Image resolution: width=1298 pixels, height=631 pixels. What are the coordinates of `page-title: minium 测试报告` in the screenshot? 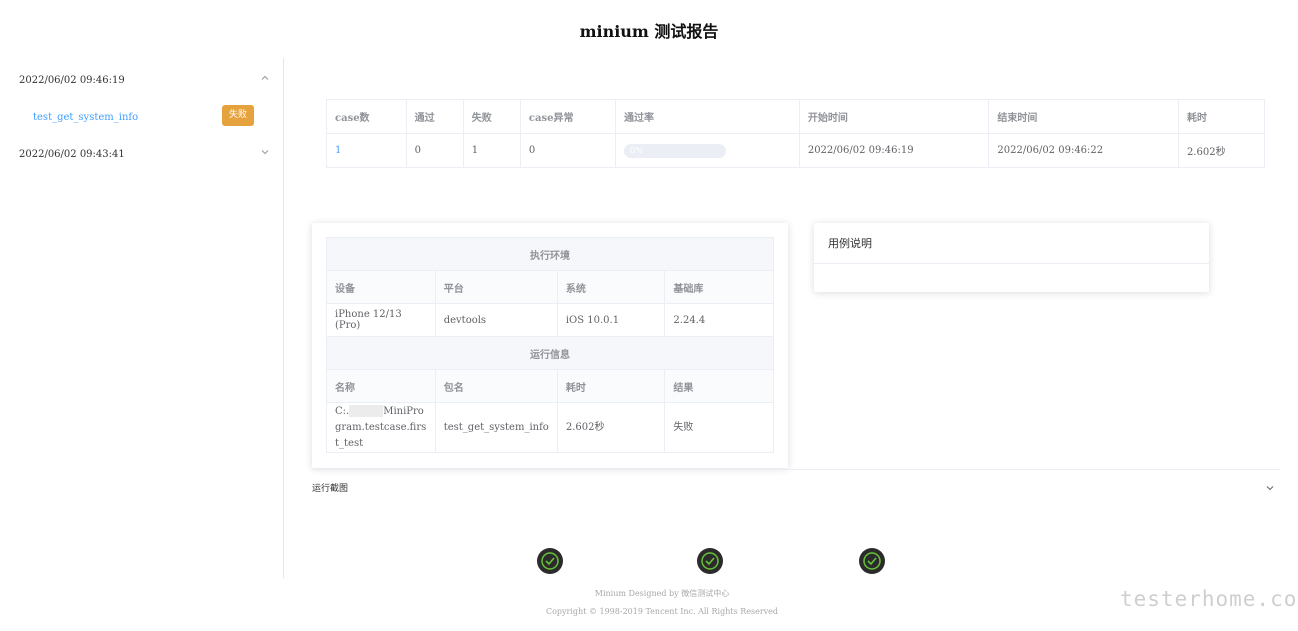 It's located at (649, 31).